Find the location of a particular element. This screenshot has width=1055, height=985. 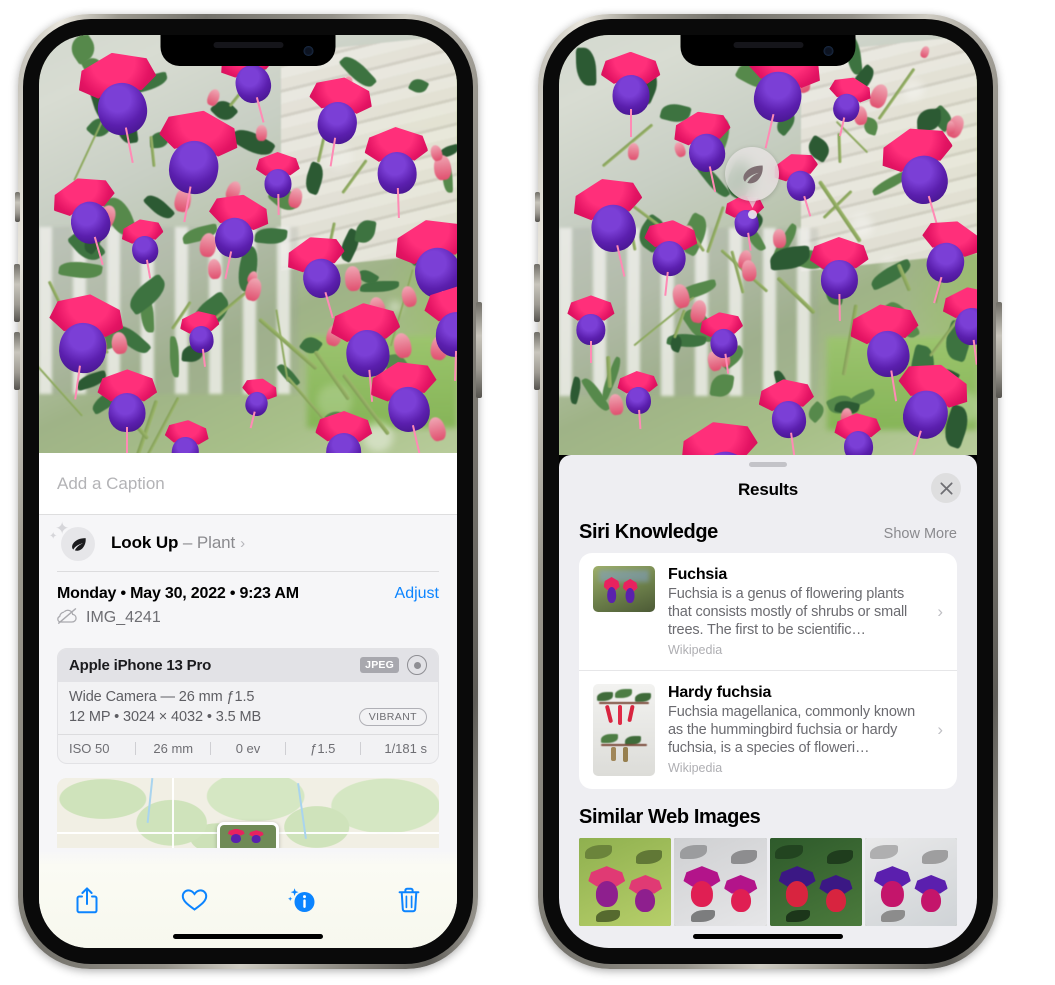

caption-input-row: Add a Caption is located at coordinates (248, 484).